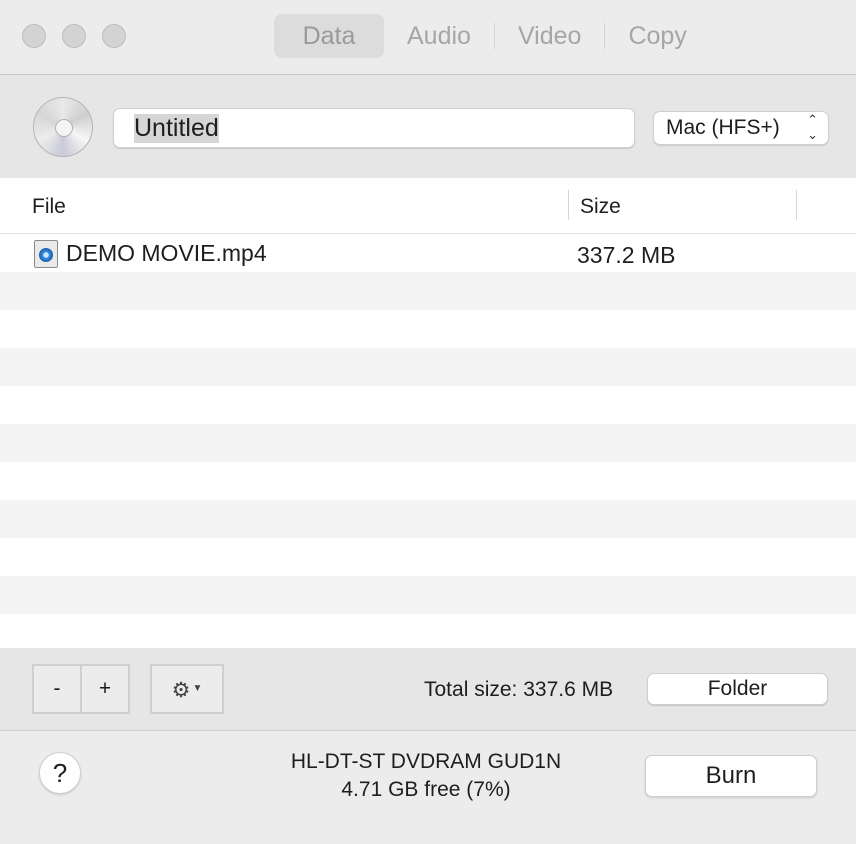 The height and width of the screenshot is (844, 856). I want to click on chevron-up-down-icon: ⌃ ⌄, so click(812, 127).